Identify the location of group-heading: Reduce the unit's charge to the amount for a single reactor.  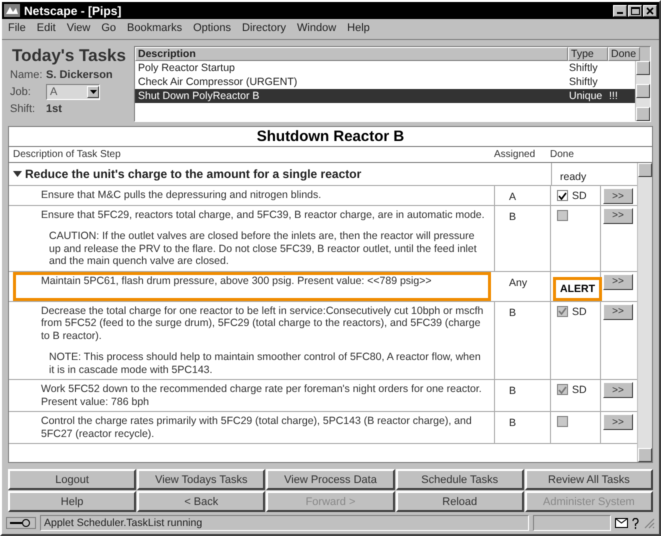
(193, 174).